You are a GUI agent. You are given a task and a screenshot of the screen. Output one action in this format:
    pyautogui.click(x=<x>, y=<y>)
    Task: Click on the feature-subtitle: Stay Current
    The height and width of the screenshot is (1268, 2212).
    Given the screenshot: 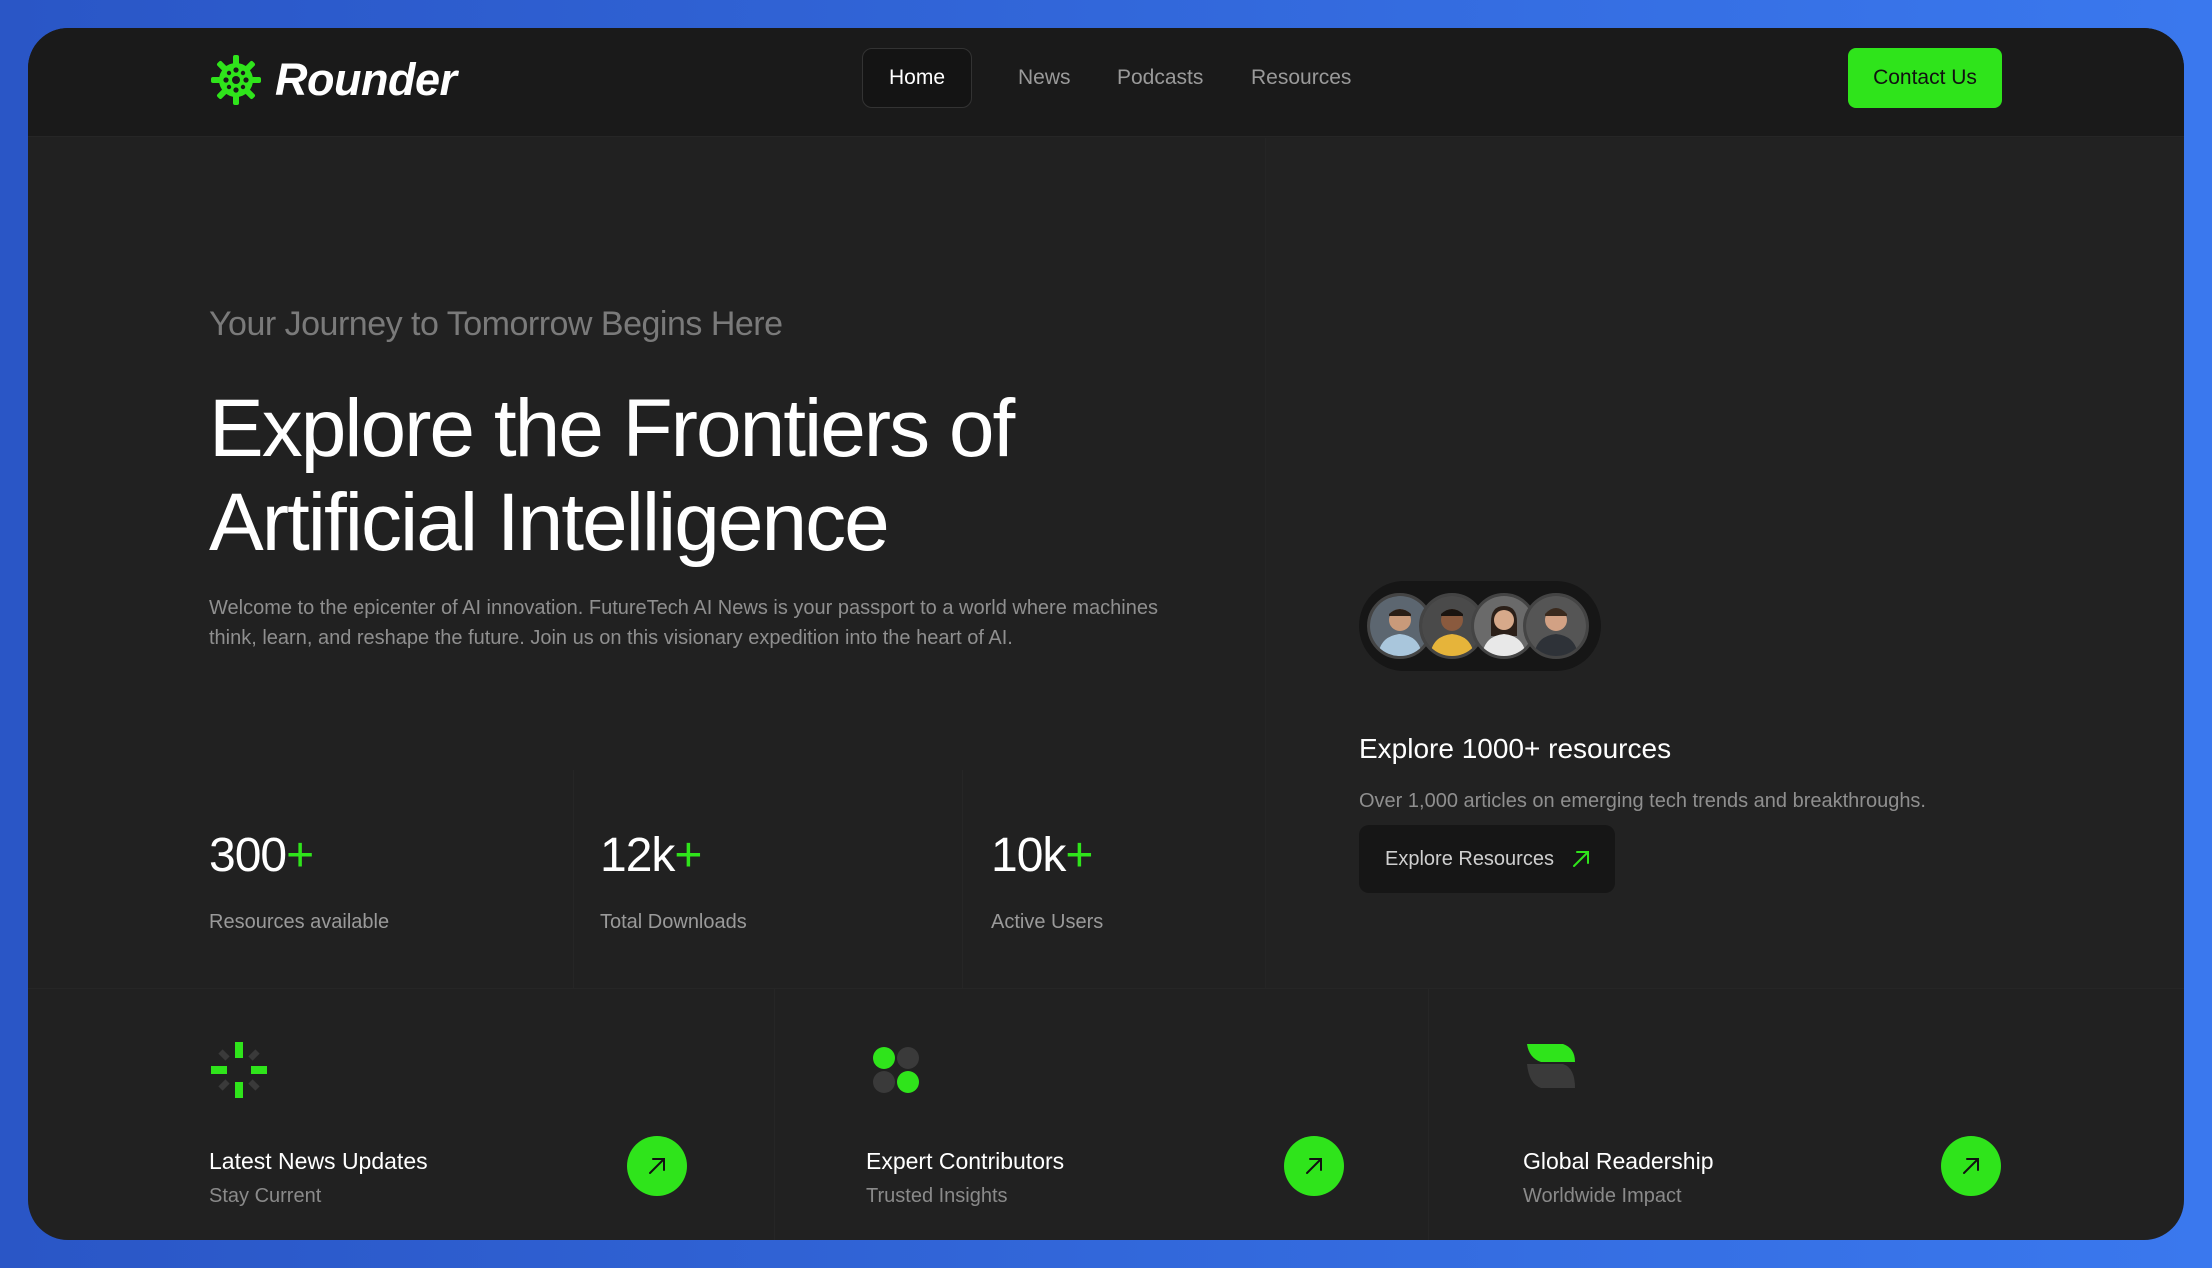 What is the action you would take?
    pyautogui.click(x=265, y=1196)
    